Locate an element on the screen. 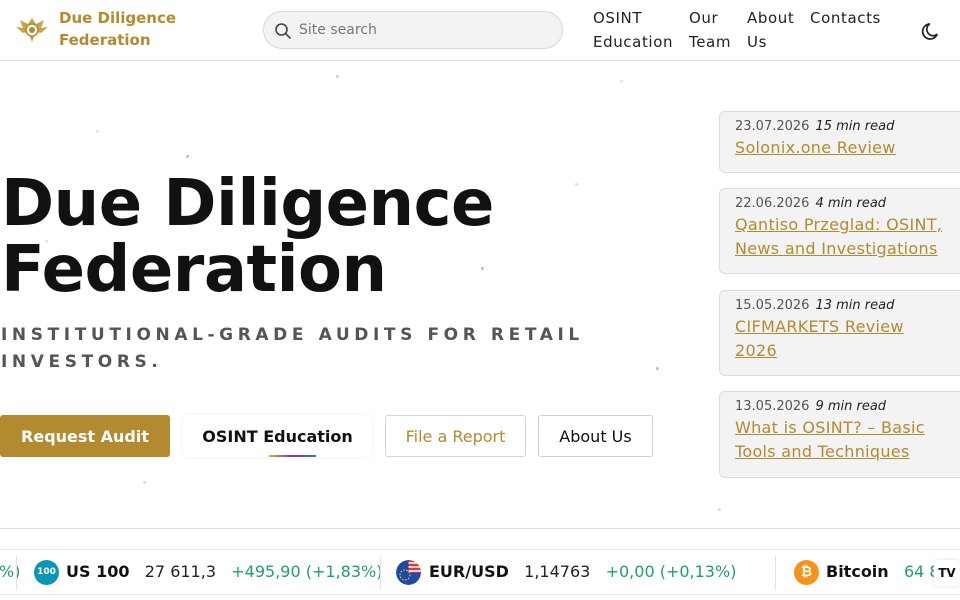  osint-education-button-label: OSINT Education is located at coordinates (277, 436).